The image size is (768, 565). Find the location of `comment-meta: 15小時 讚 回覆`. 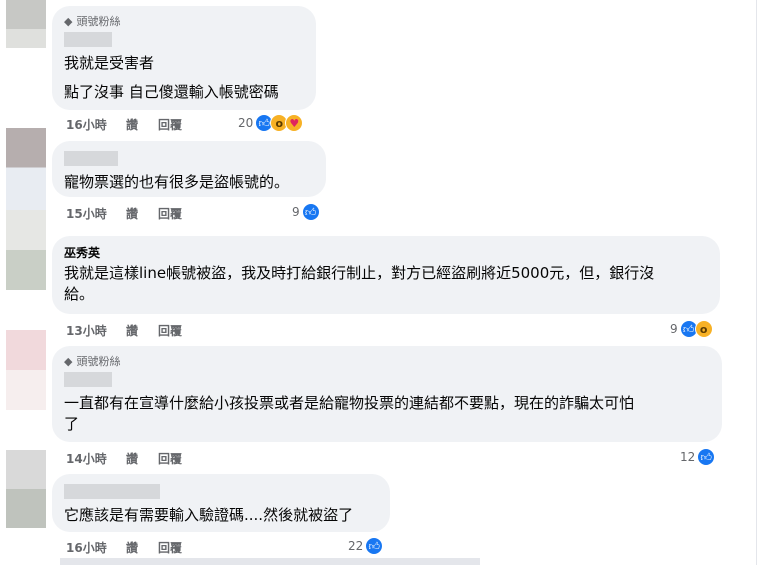

comment-meta: 15小時 讚 回覆 is located at coordinates (124, 213).